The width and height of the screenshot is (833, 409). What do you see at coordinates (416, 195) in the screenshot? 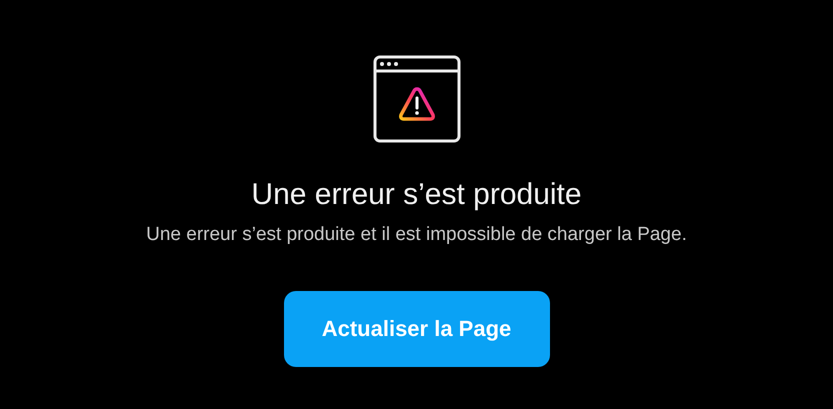
I see `error-title: Une erreur s’est produite` at bounding box center [416, 195].